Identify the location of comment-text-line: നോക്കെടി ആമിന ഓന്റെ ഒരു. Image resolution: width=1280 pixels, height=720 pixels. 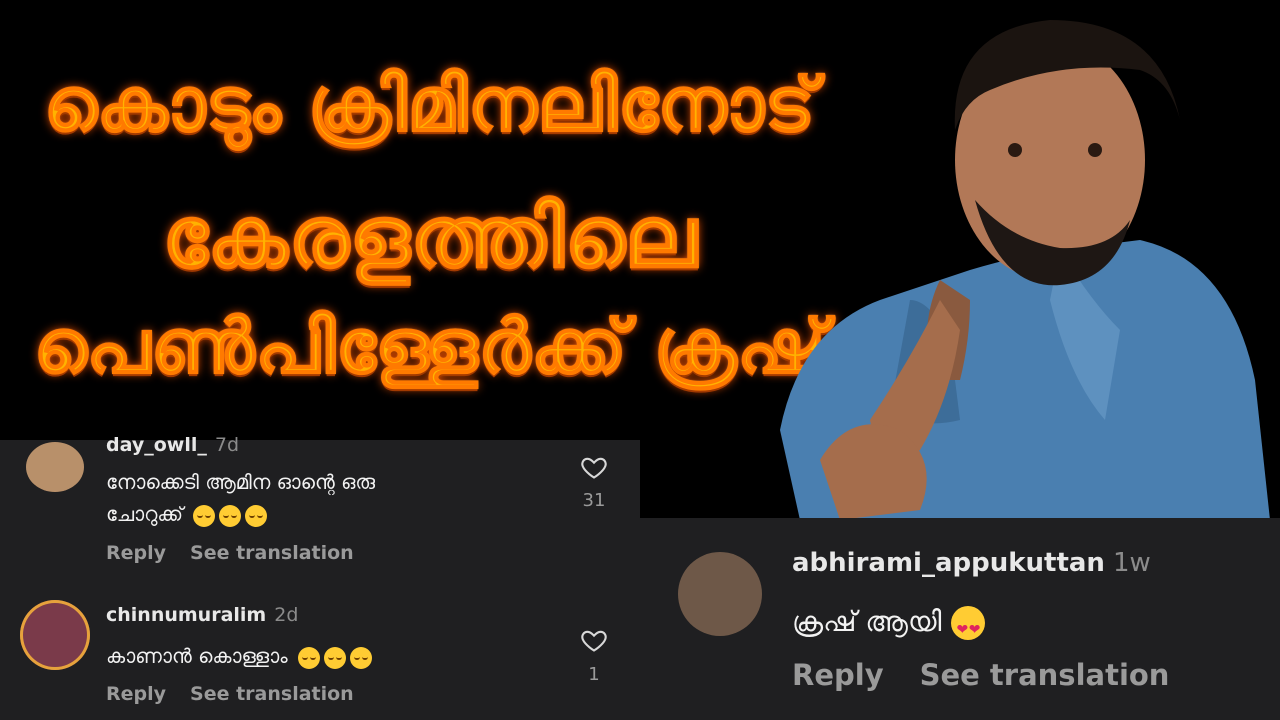
(241, 482).